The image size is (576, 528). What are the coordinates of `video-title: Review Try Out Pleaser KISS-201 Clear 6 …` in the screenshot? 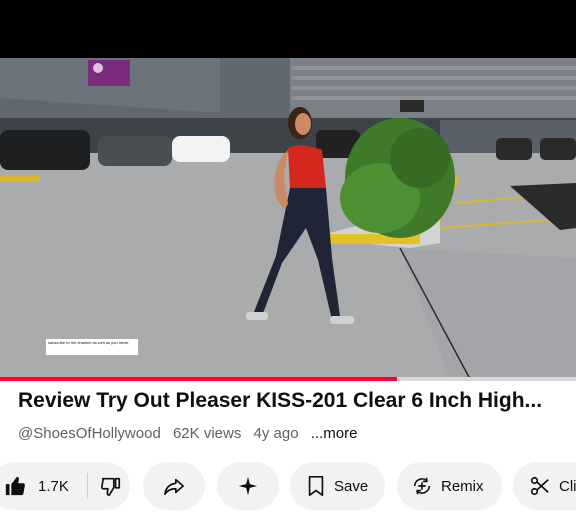 It's located at (290, 401).